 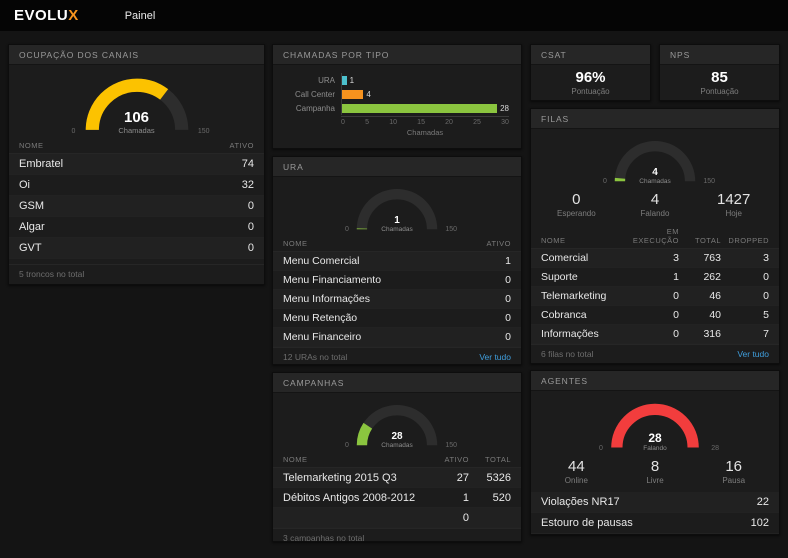 I want to click on ura-gauge: 1 Chamadas 0 150, so click(x=401, y=208).